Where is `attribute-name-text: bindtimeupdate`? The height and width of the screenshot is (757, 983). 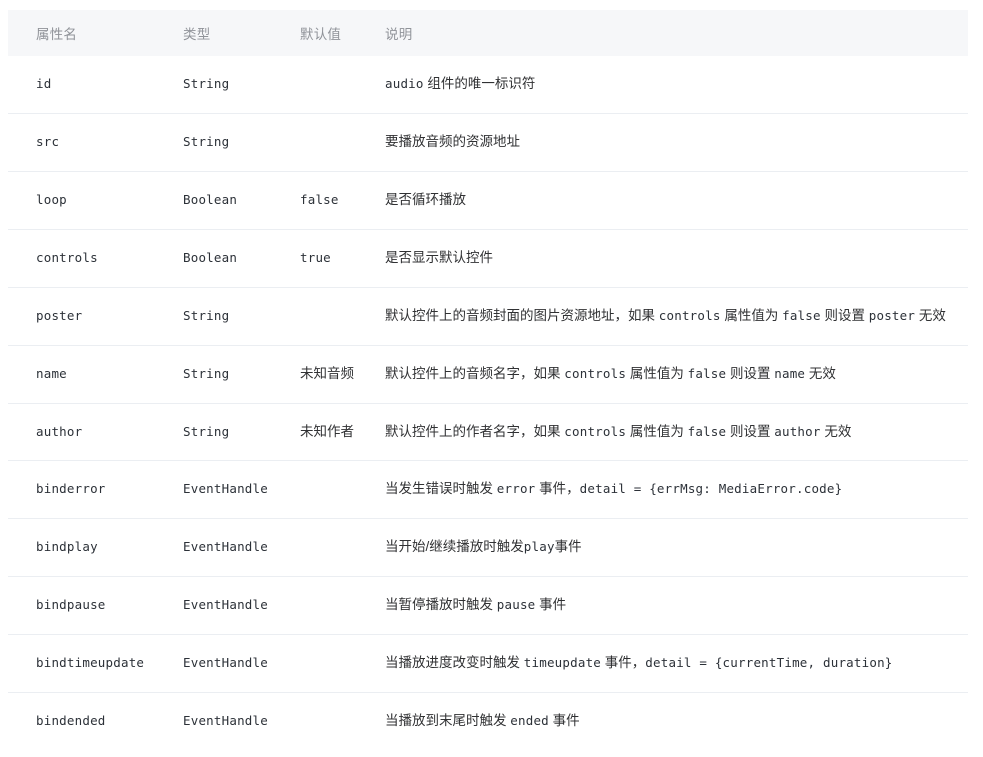
attribute-name-text: bindtimeupdate is located at coordinates (90, 663).